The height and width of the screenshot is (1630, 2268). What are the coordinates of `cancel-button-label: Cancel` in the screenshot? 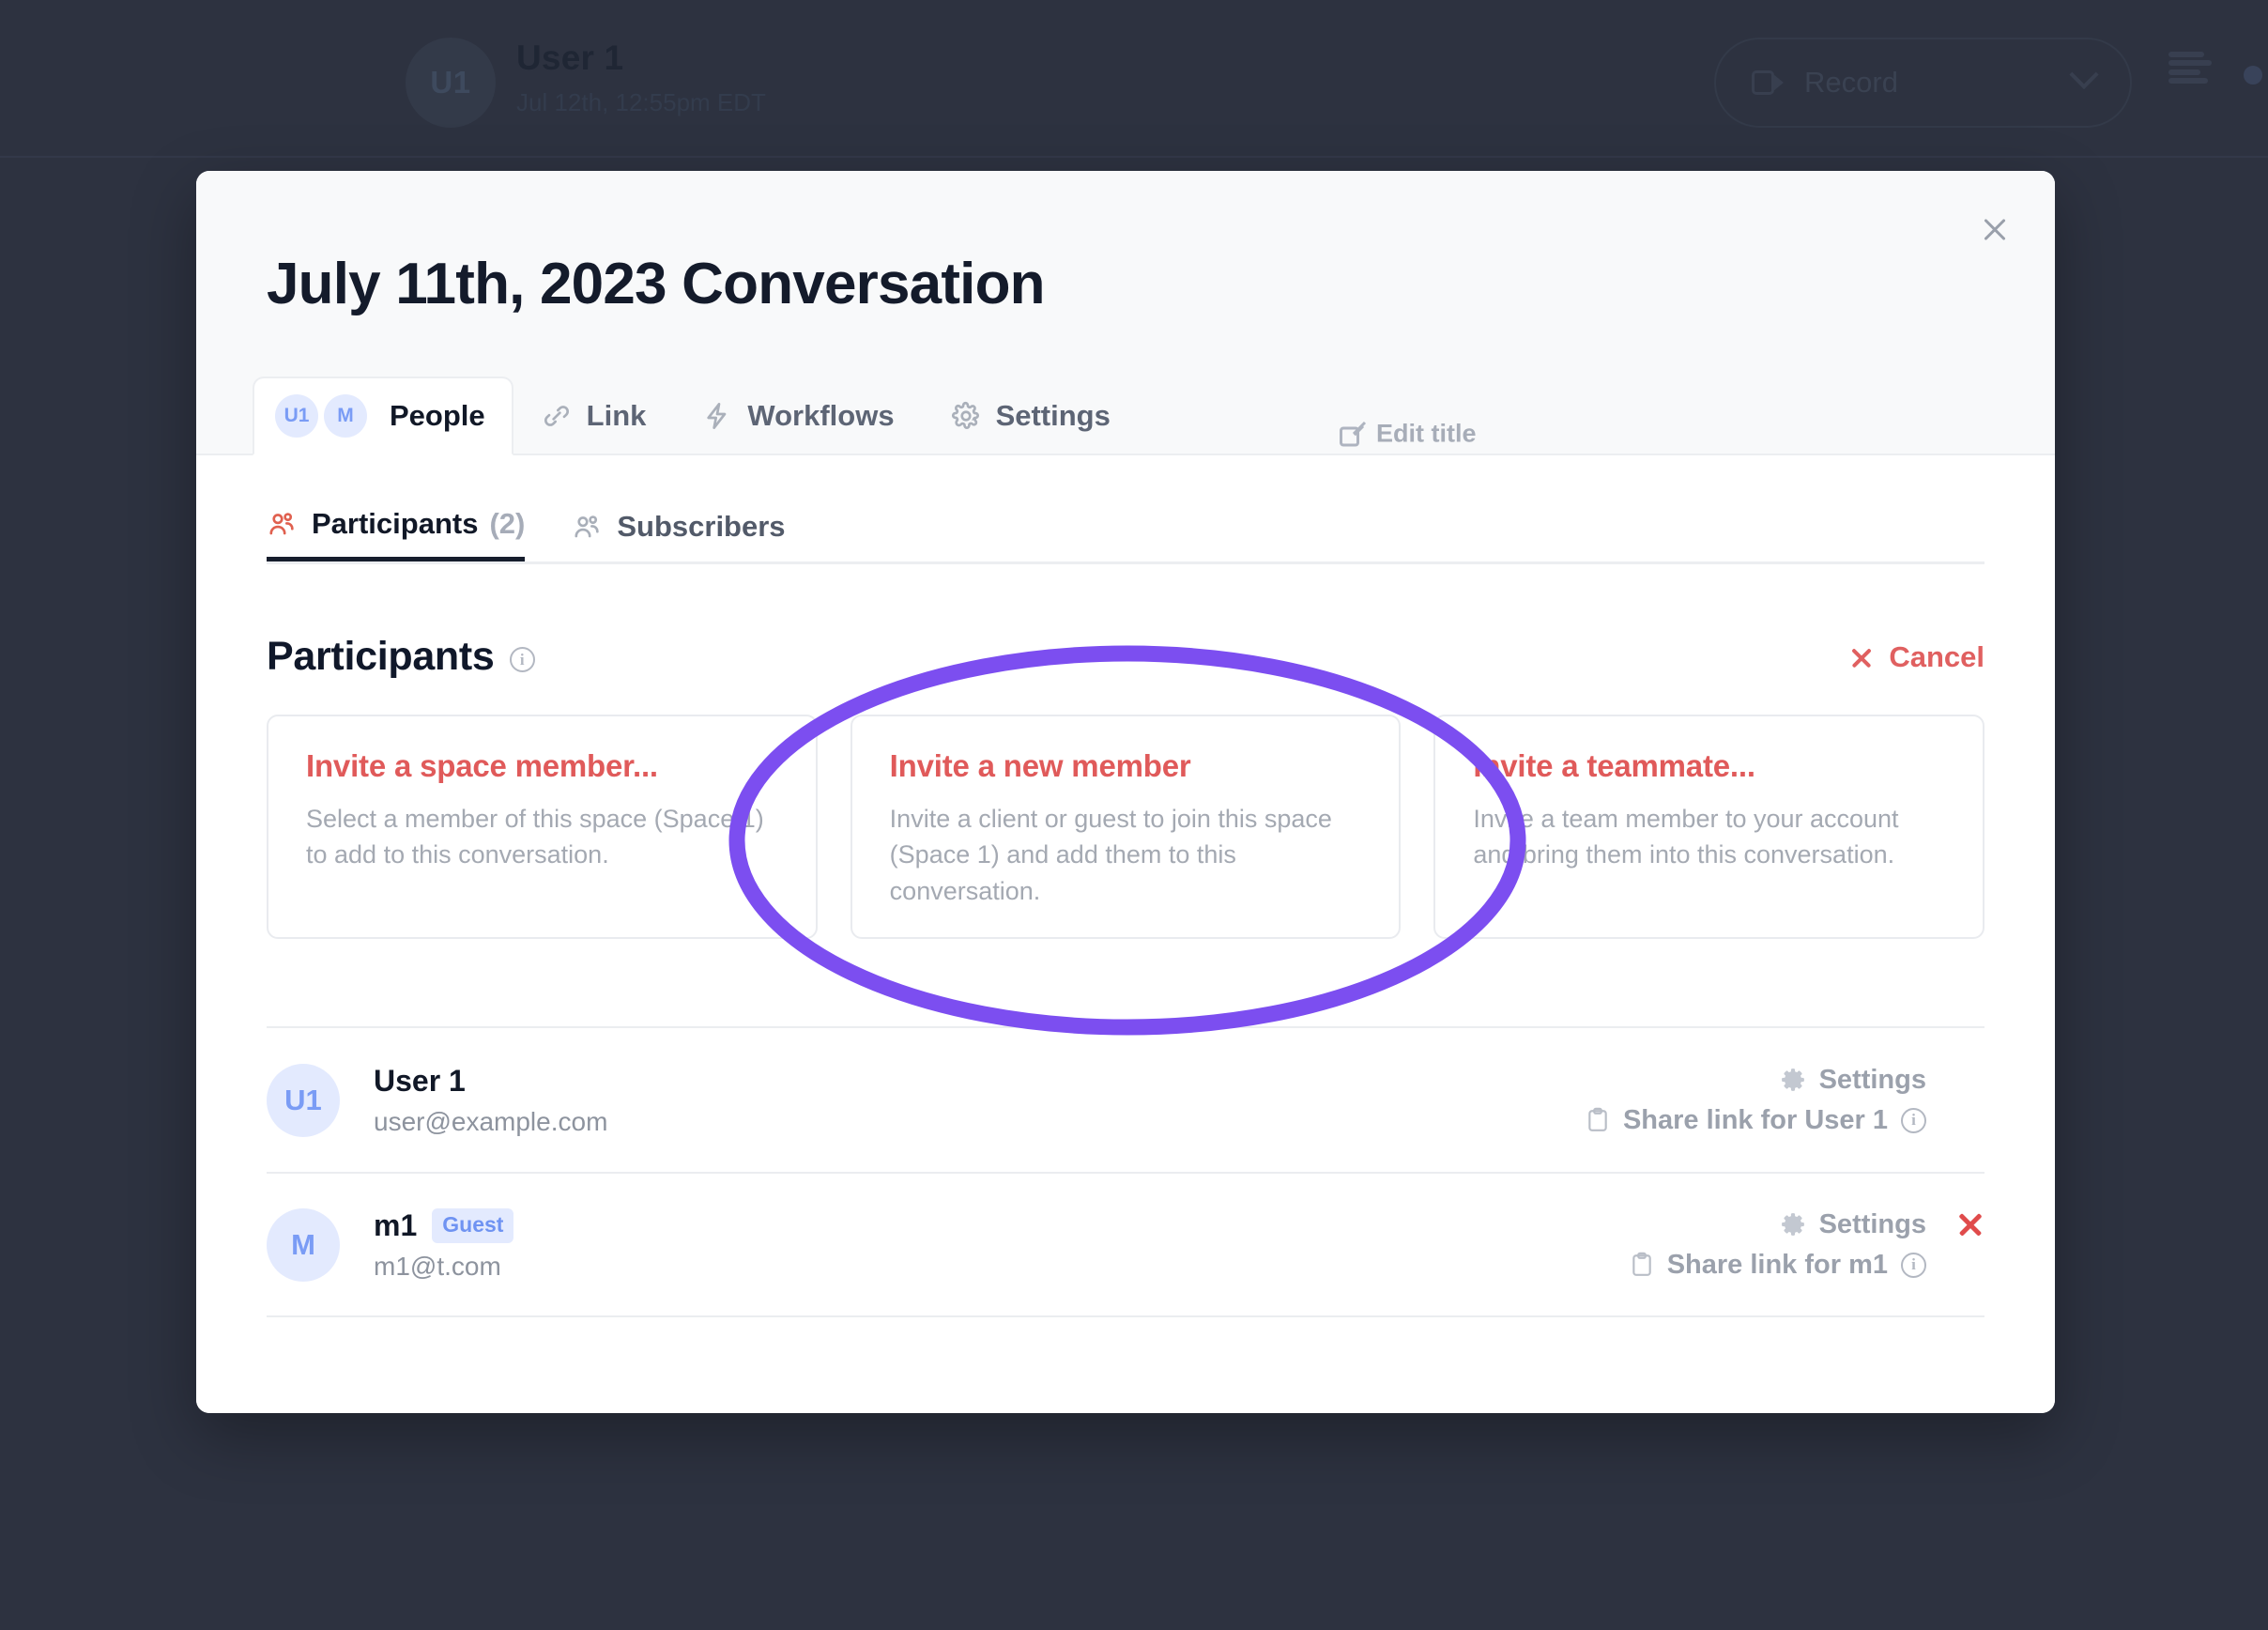 It's located at (1936, 656).